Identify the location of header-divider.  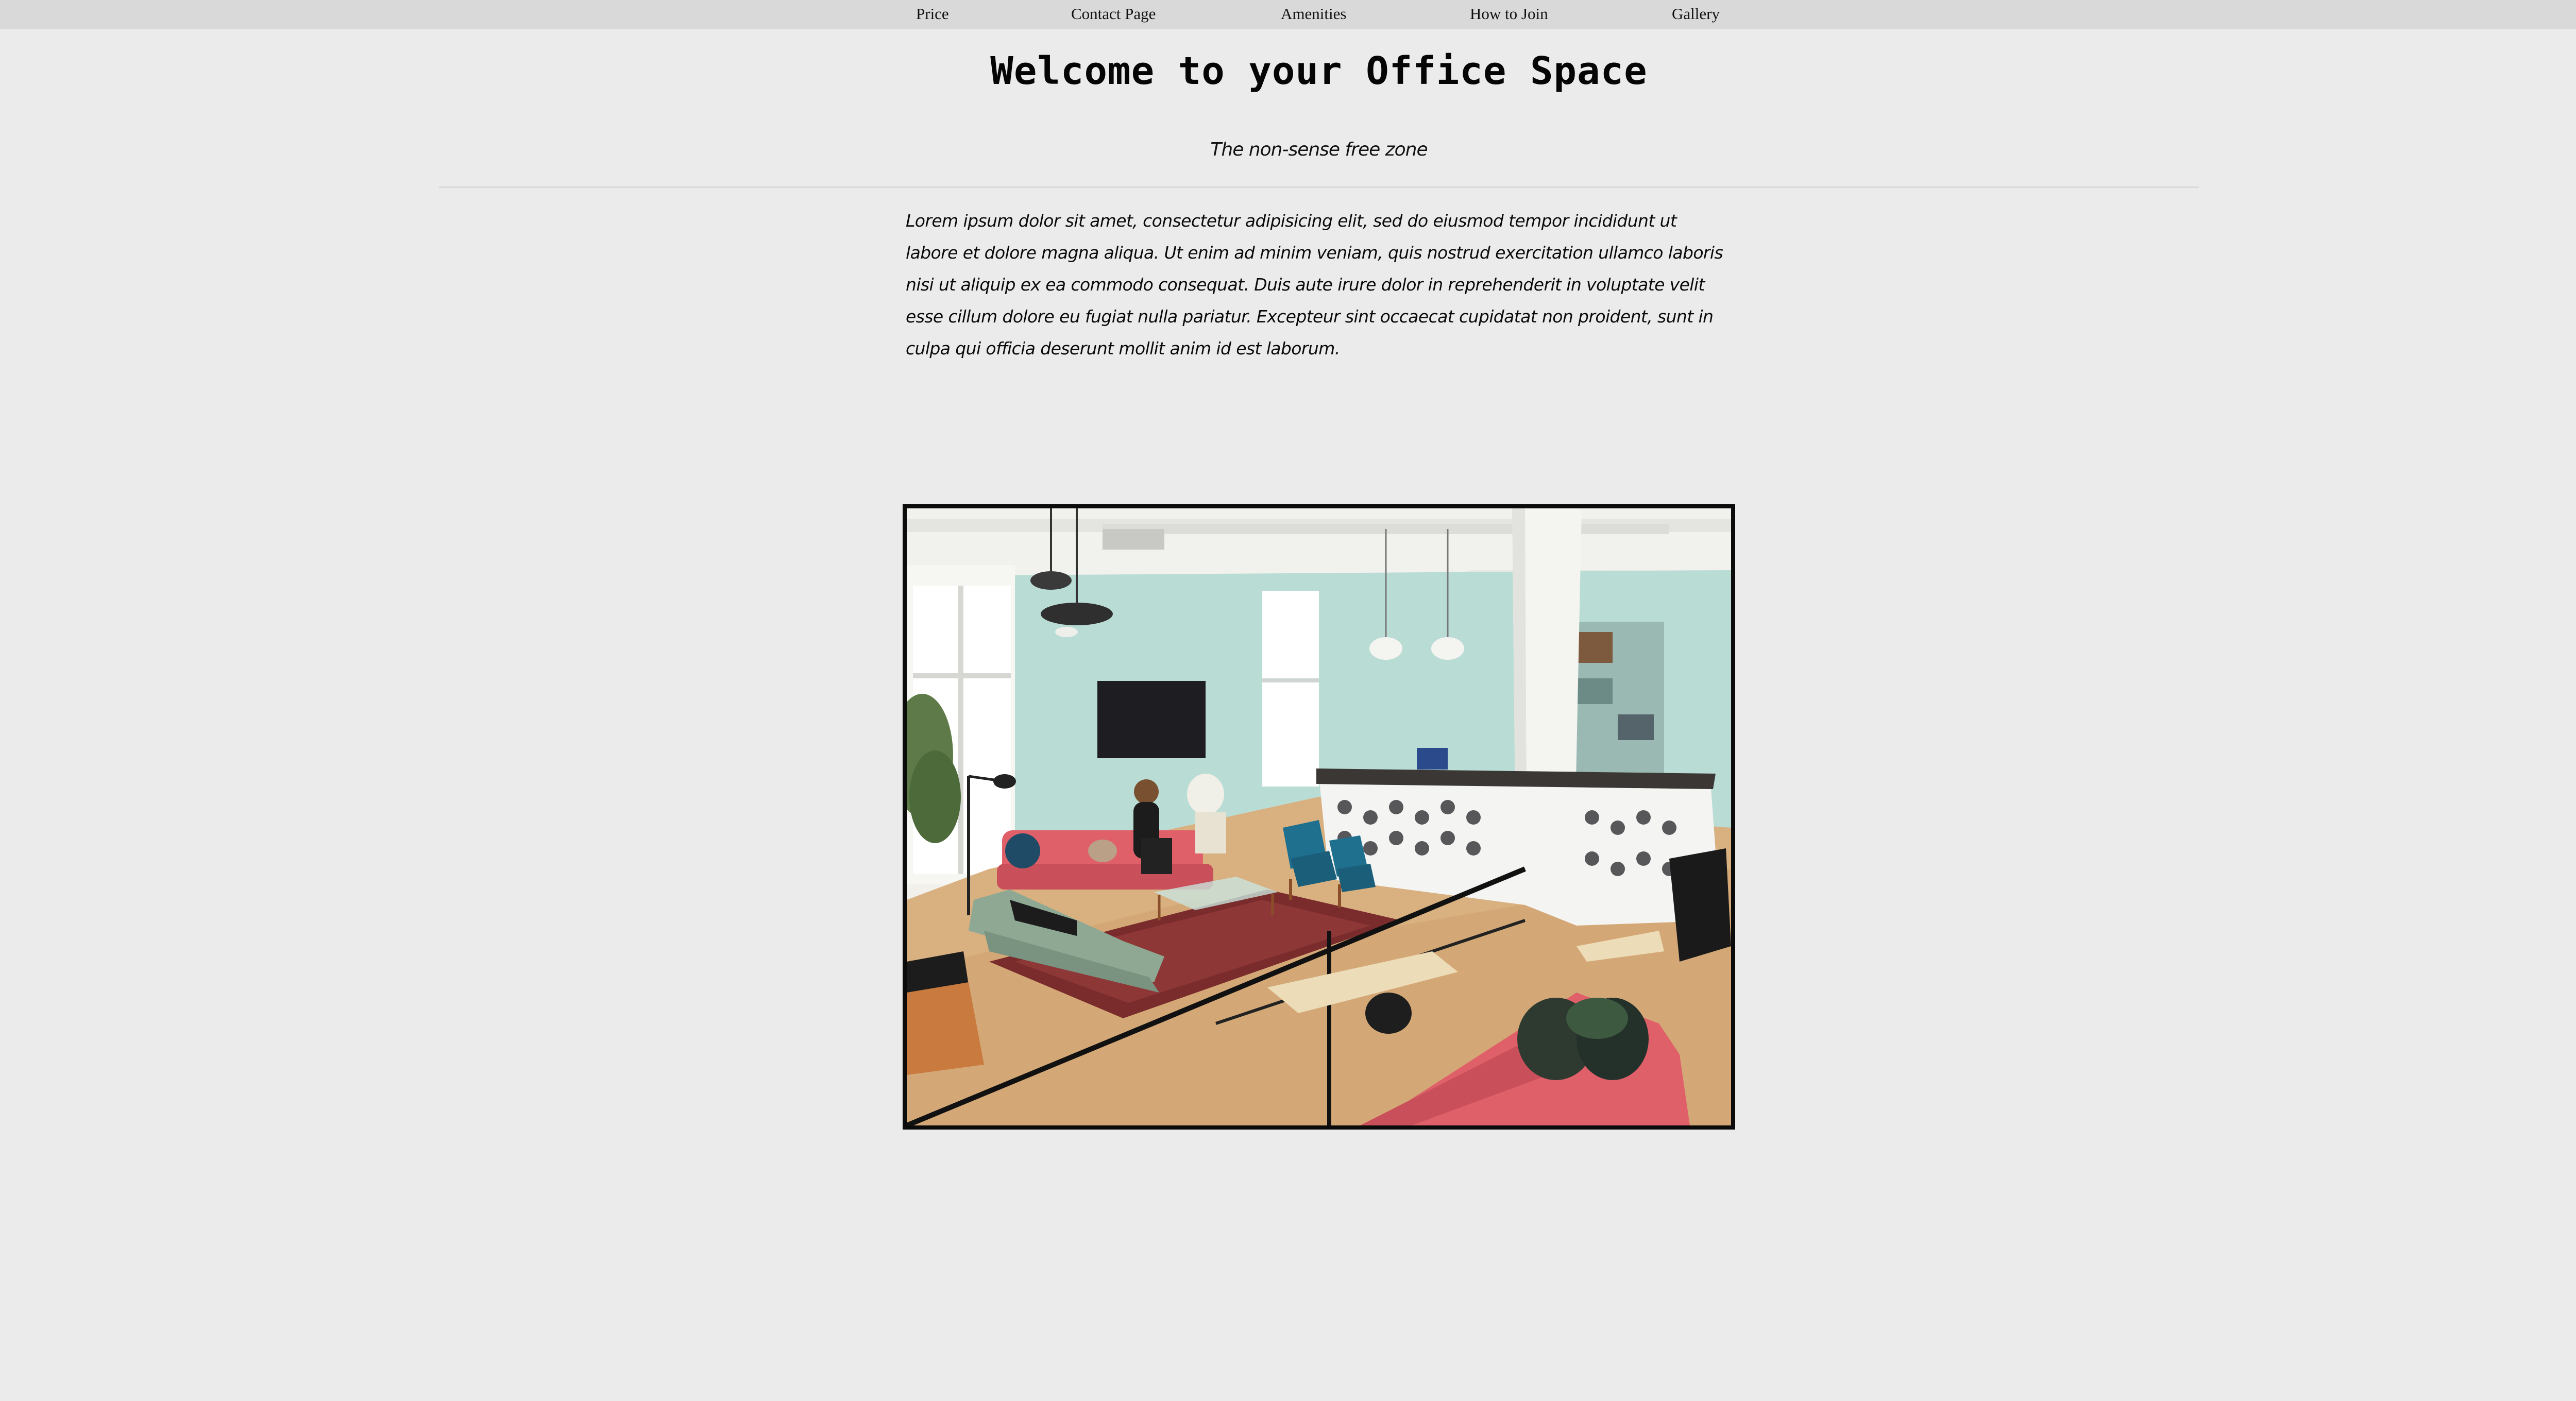
(1319, 187).